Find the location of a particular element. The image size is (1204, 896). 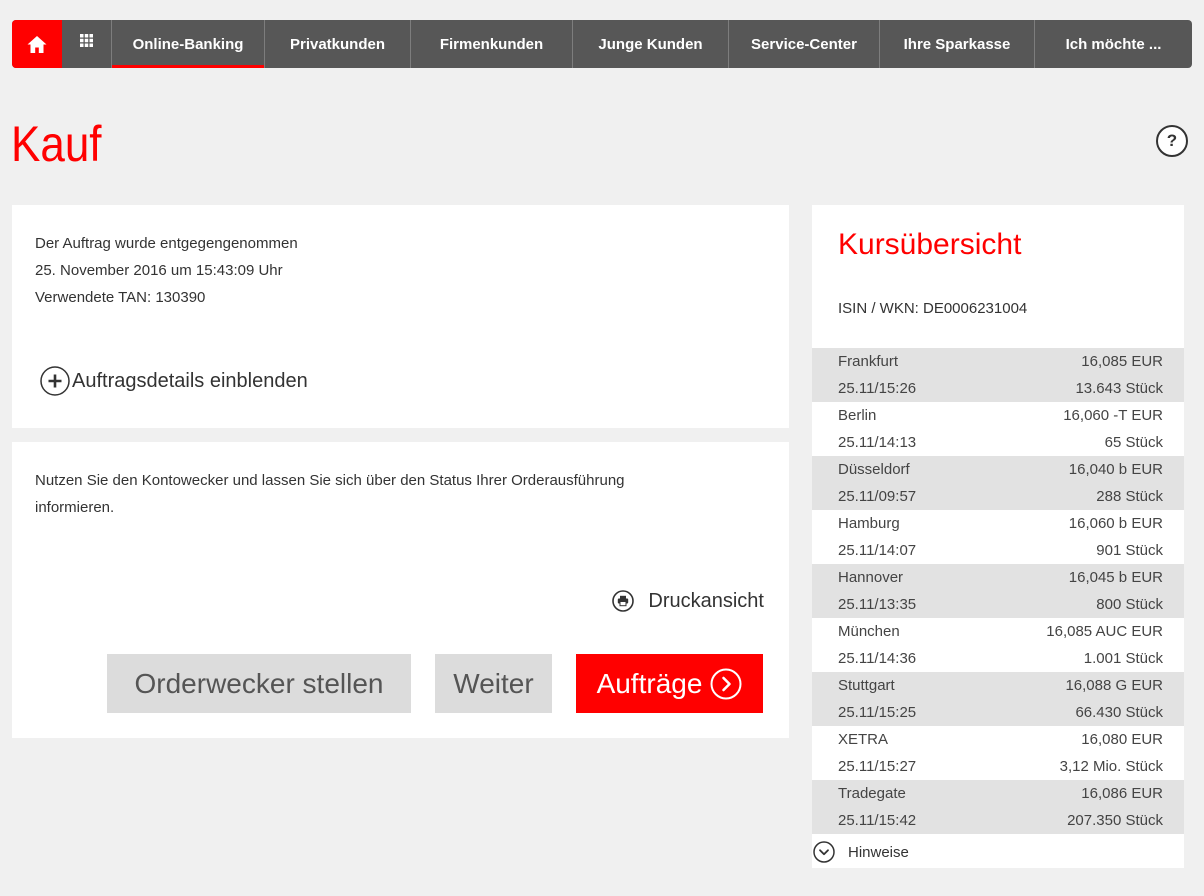

quote-price: 16,040 b EUR is located at coordinates (1115, 469).